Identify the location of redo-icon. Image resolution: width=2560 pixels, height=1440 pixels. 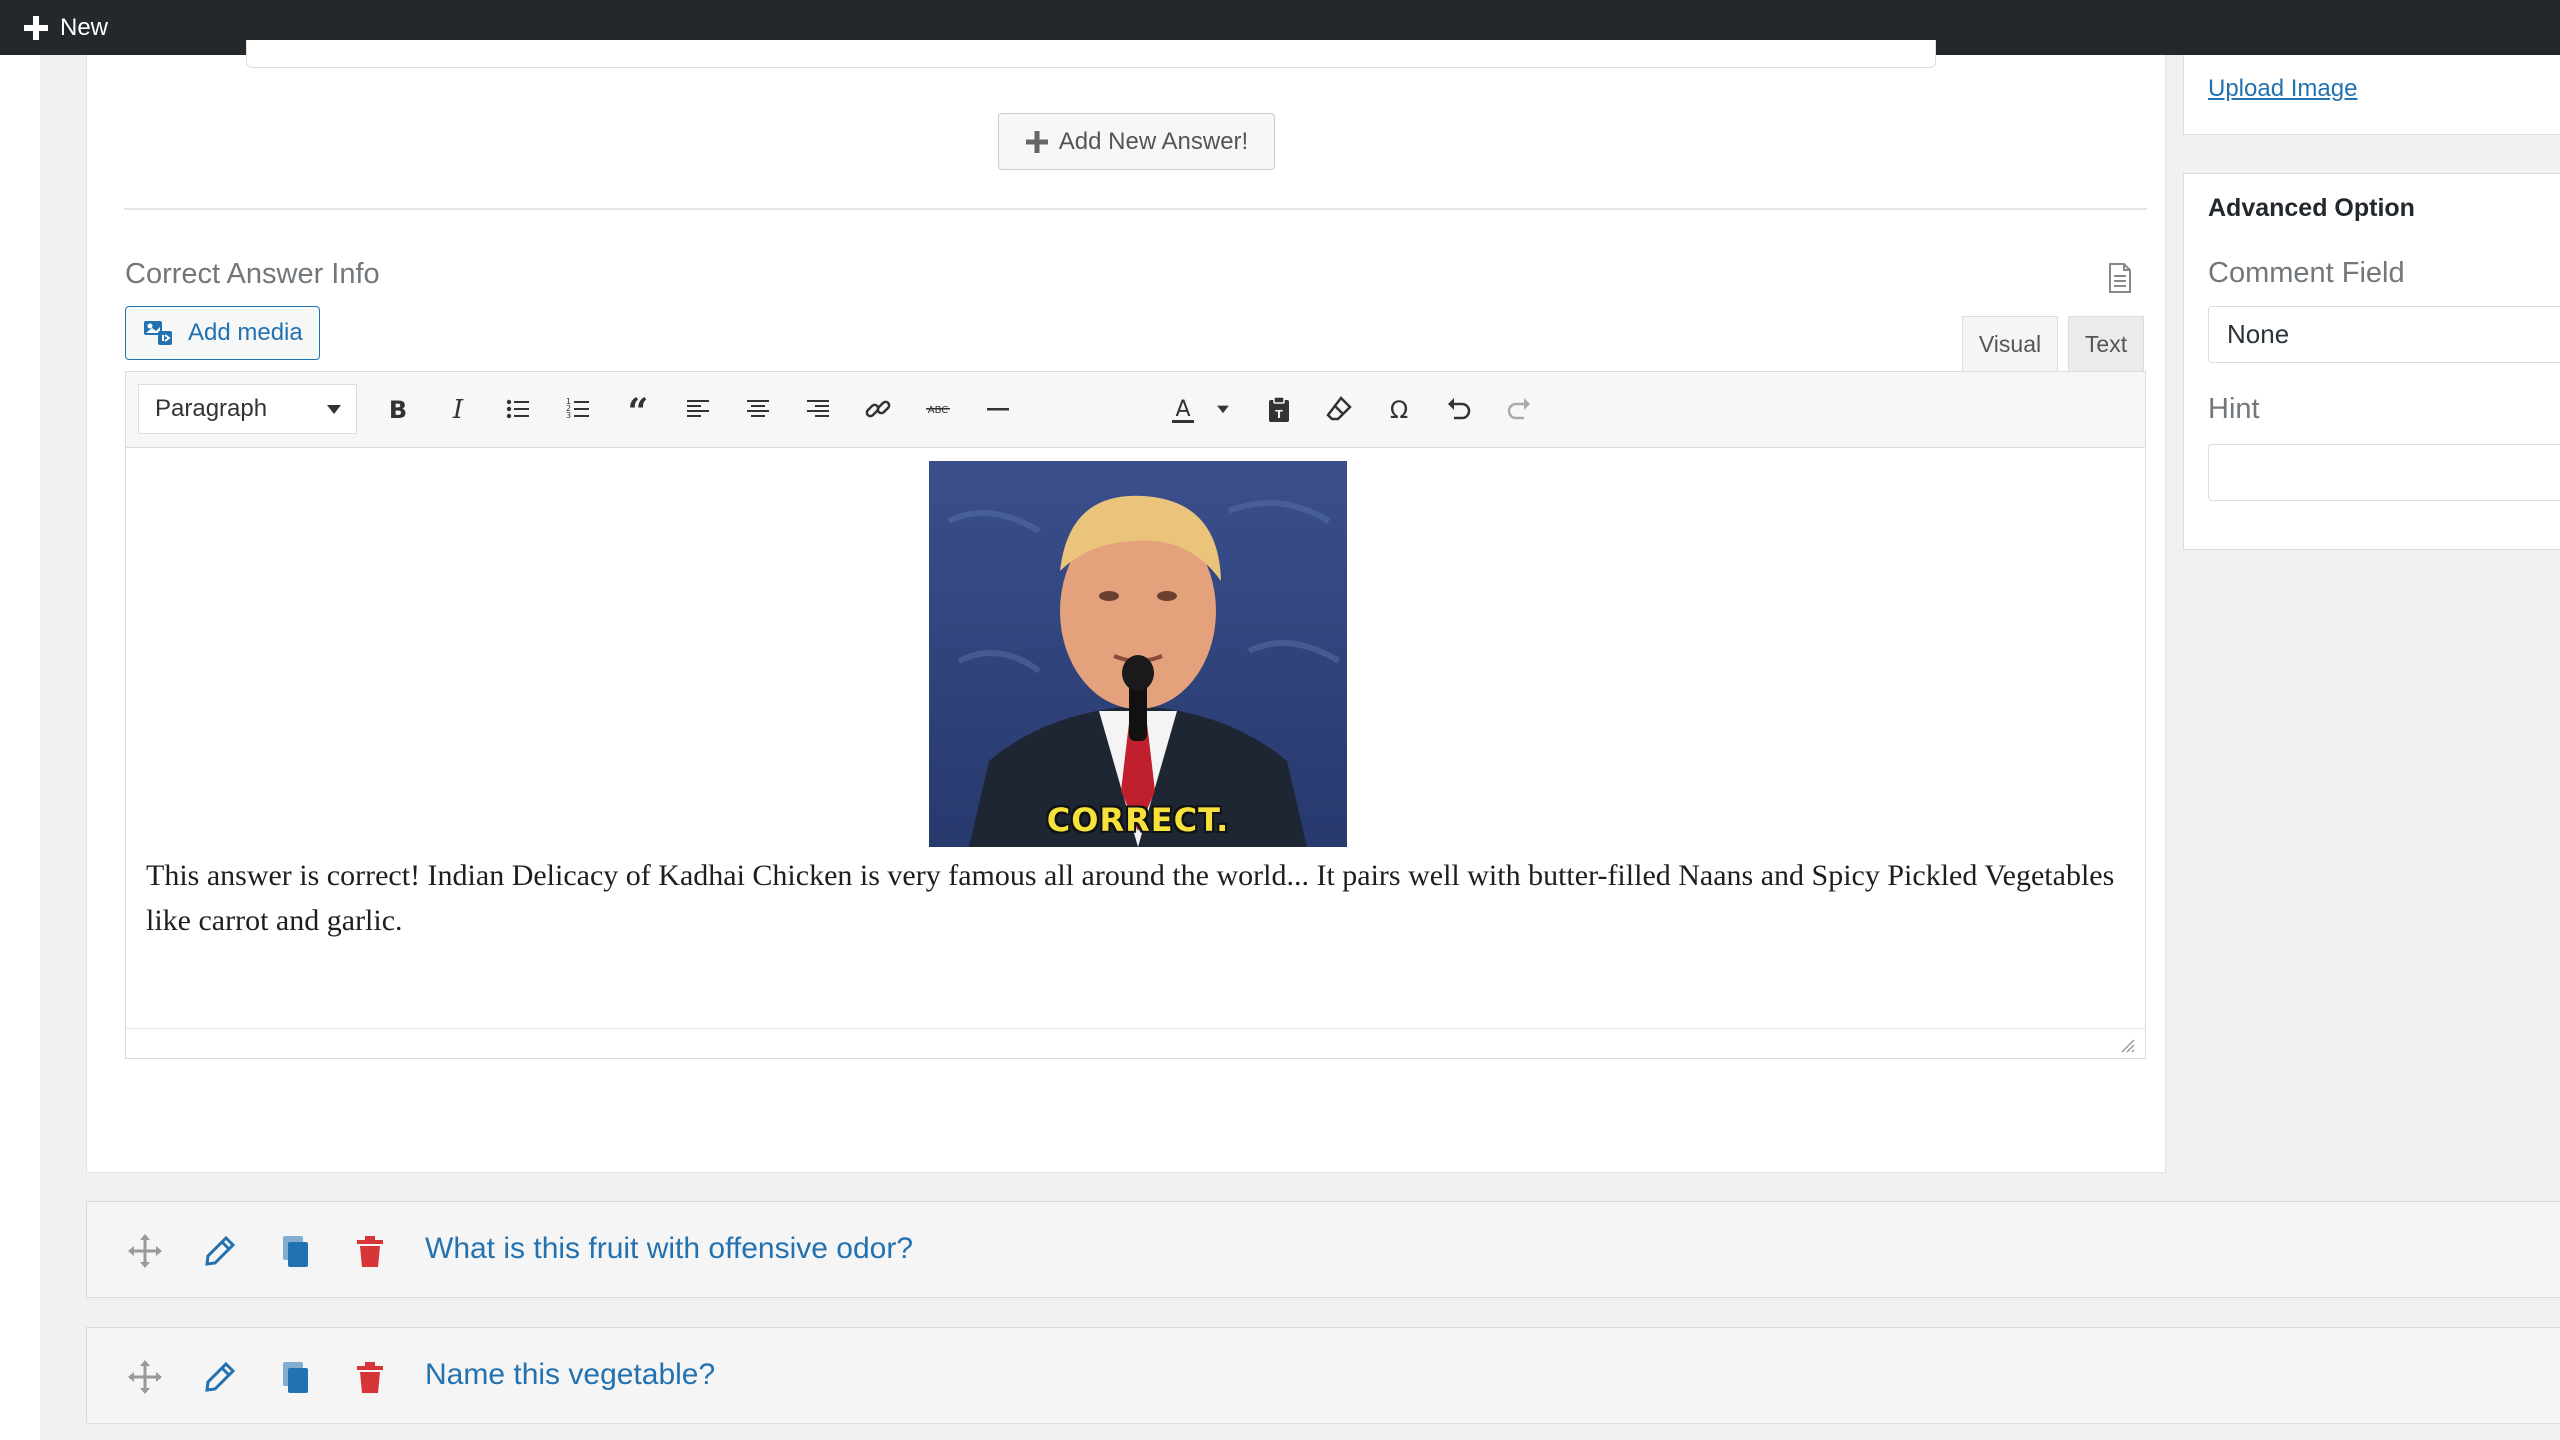
(1518, 409).